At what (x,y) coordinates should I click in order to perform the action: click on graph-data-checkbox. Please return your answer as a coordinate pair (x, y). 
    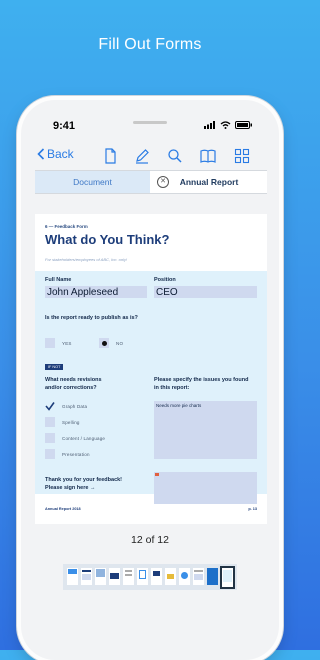
    Looking at the image, I should click on (50, 406).